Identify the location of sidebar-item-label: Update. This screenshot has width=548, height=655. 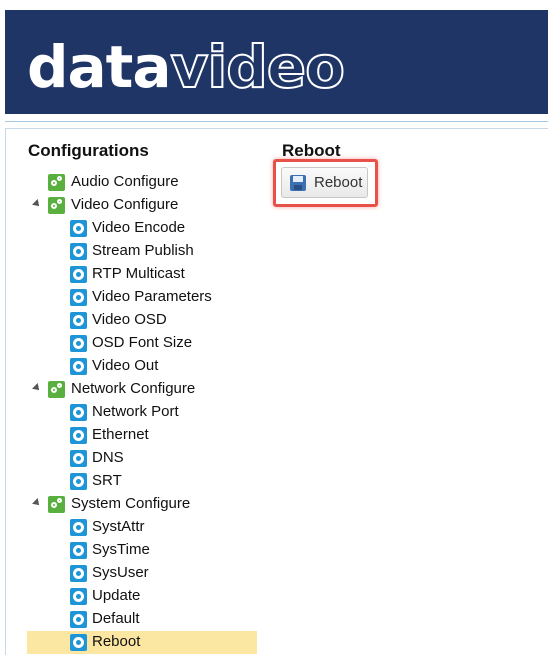
(116, 595).